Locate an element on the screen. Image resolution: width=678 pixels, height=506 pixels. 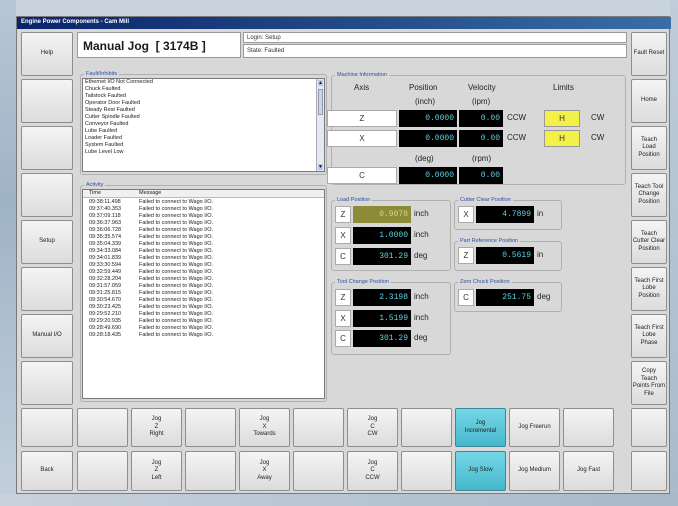
fault-item: Cutter Spindle Faulted is located at coordinates (112, 117).